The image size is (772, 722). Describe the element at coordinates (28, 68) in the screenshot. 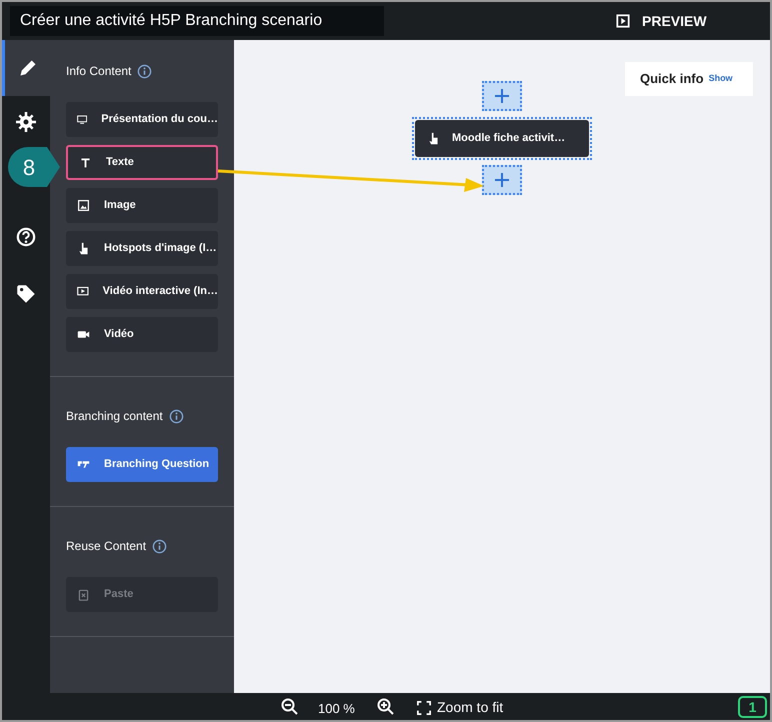

I see `pencil-icon` at that location.